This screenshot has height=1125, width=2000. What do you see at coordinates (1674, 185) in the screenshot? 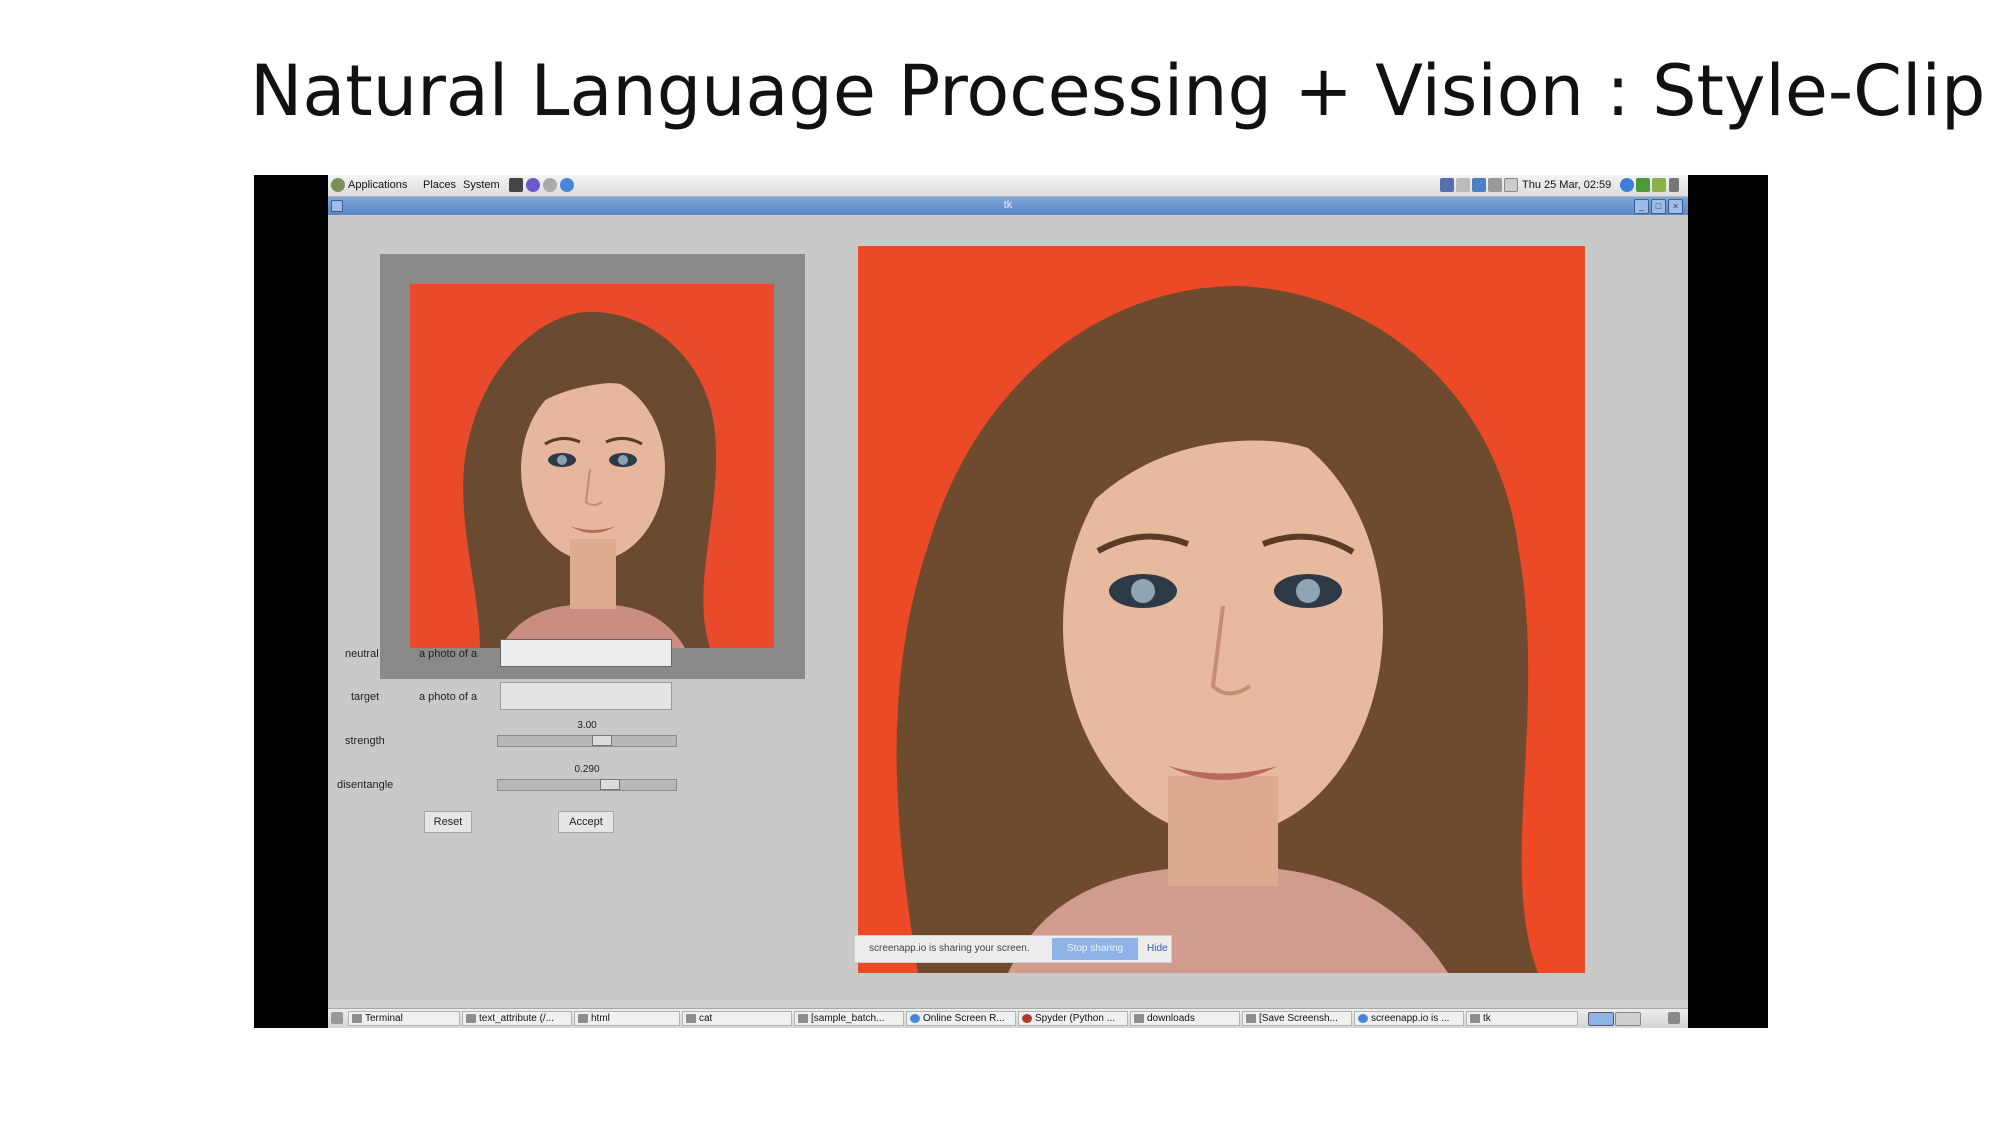
I see `panel-menu-icon` at bounding box center [1674, 185].